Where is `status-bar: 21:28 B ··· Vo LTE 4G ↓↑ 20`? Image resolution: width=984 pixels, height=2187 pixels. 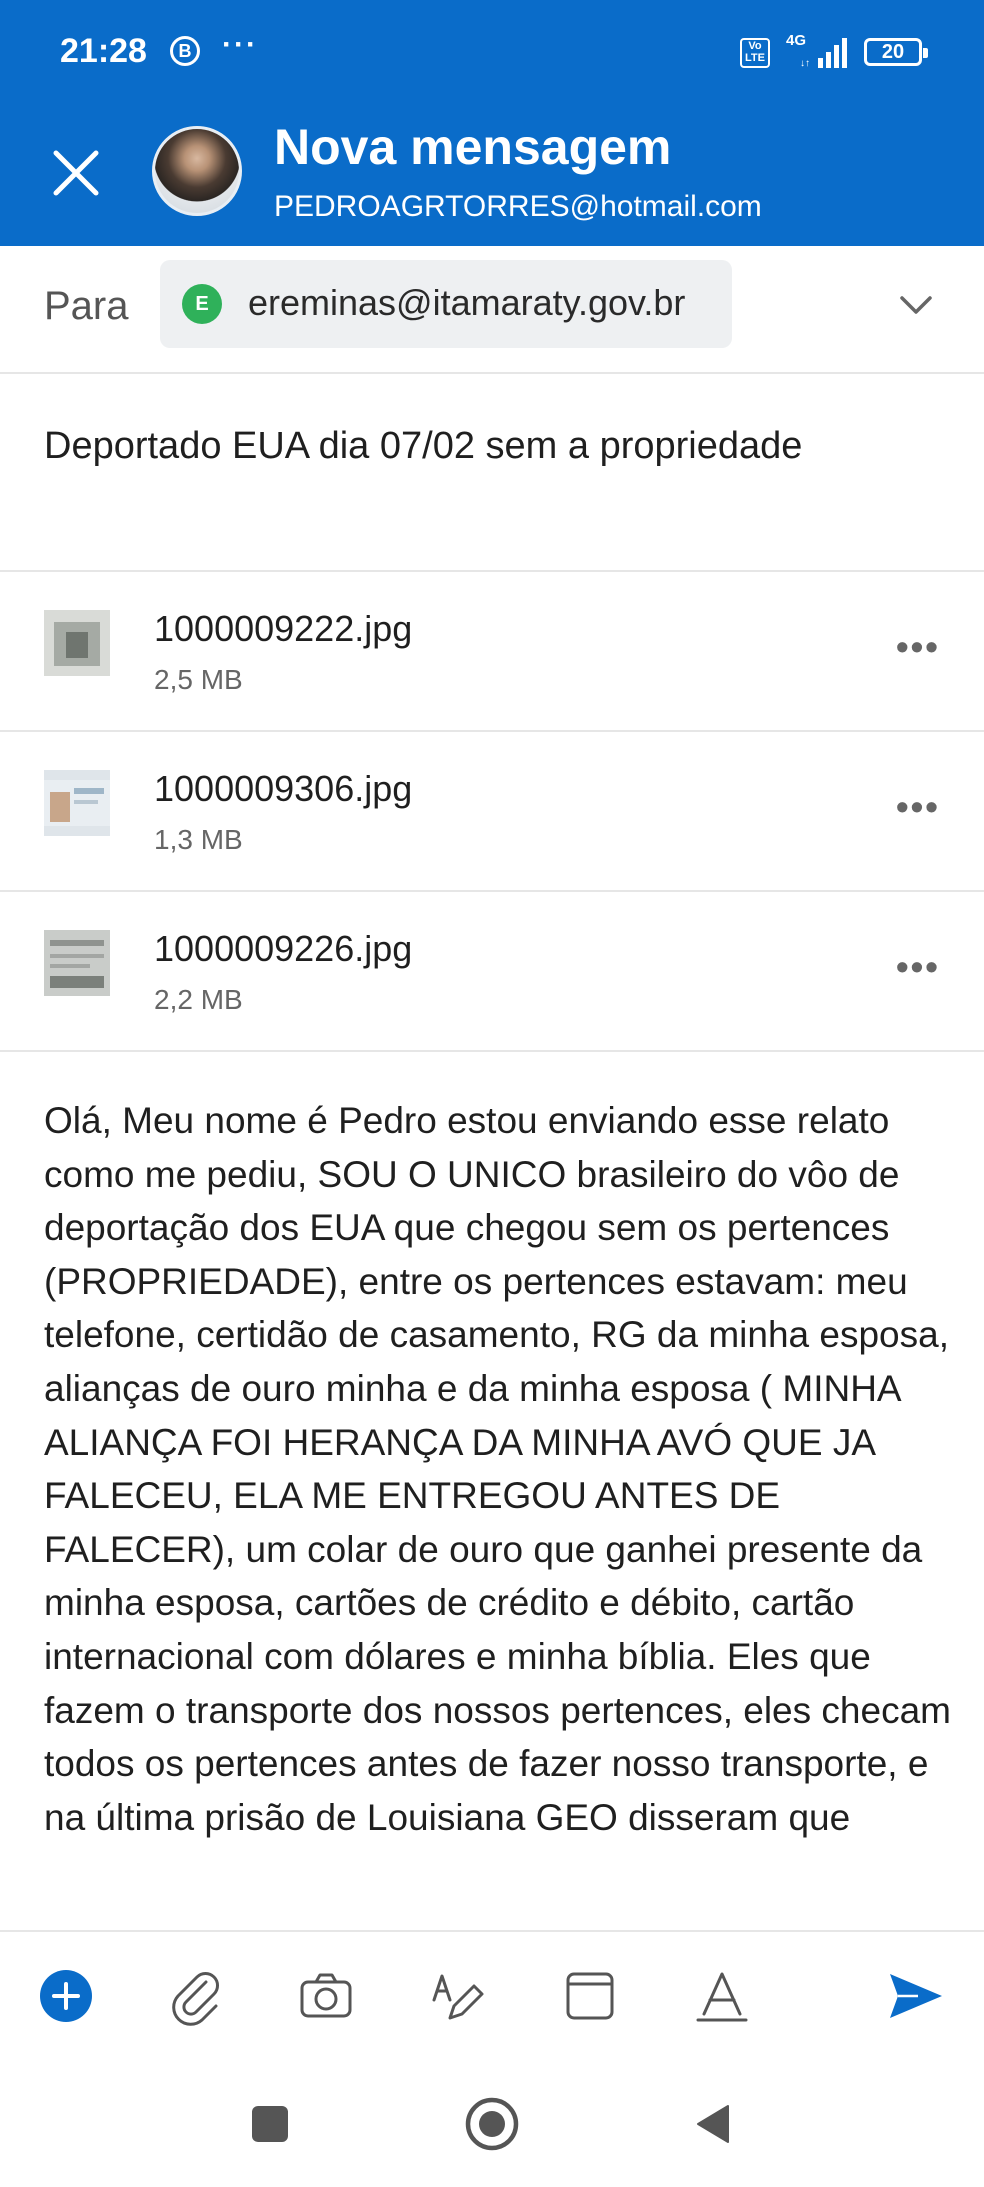
status-bar: 21:28 B ··· Vo LTE 4G ↓↑ 20 is located at coordinates (492, 55).